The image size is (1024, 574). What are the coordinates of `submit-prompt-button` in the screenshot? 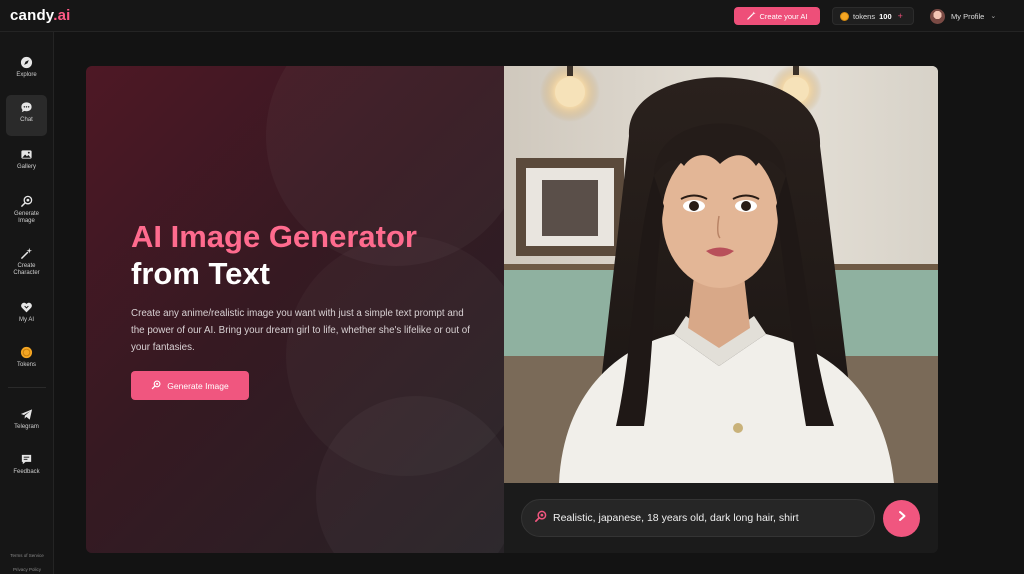 It's located at (901, 518).